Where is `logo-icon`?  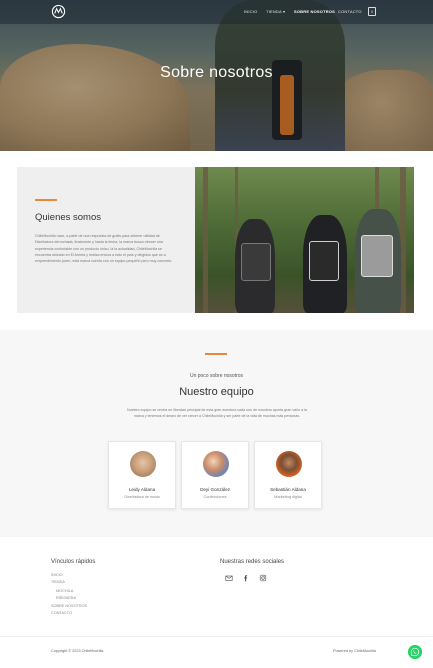
logo-icon is located at coordinates (58, 11).